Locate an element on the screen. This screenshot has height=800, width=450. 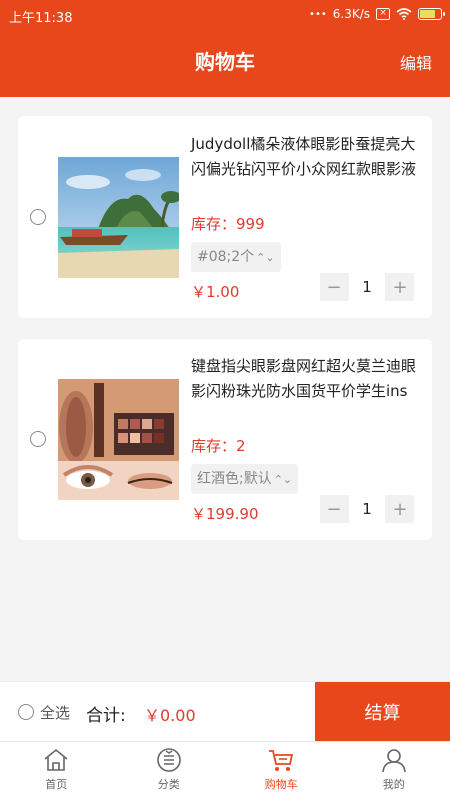
product-price: ￥199.90 is located at coordinates (225, 514).